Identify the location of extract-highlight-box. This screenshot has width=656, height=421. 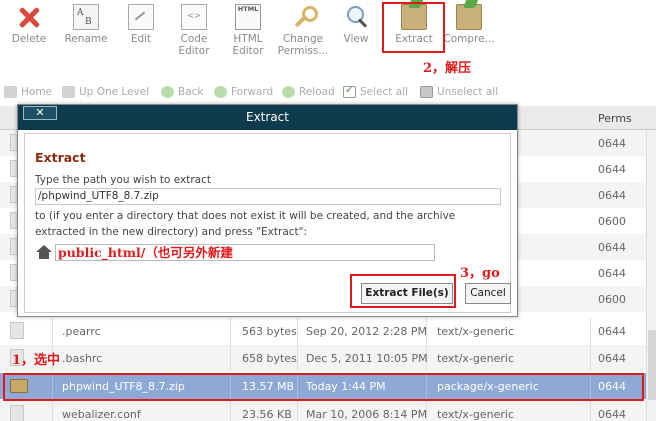
(413, 27).